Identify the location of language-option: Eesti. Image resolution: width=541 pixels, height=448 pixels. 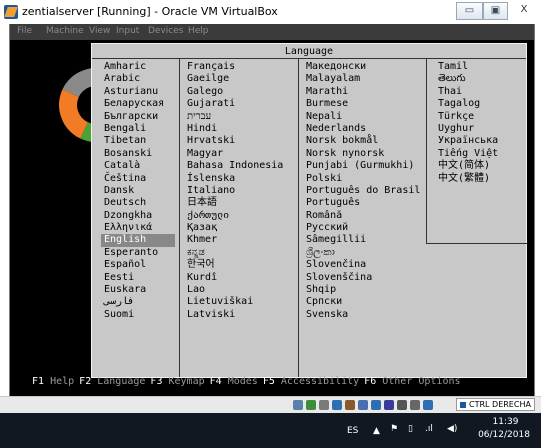
(138, 278).